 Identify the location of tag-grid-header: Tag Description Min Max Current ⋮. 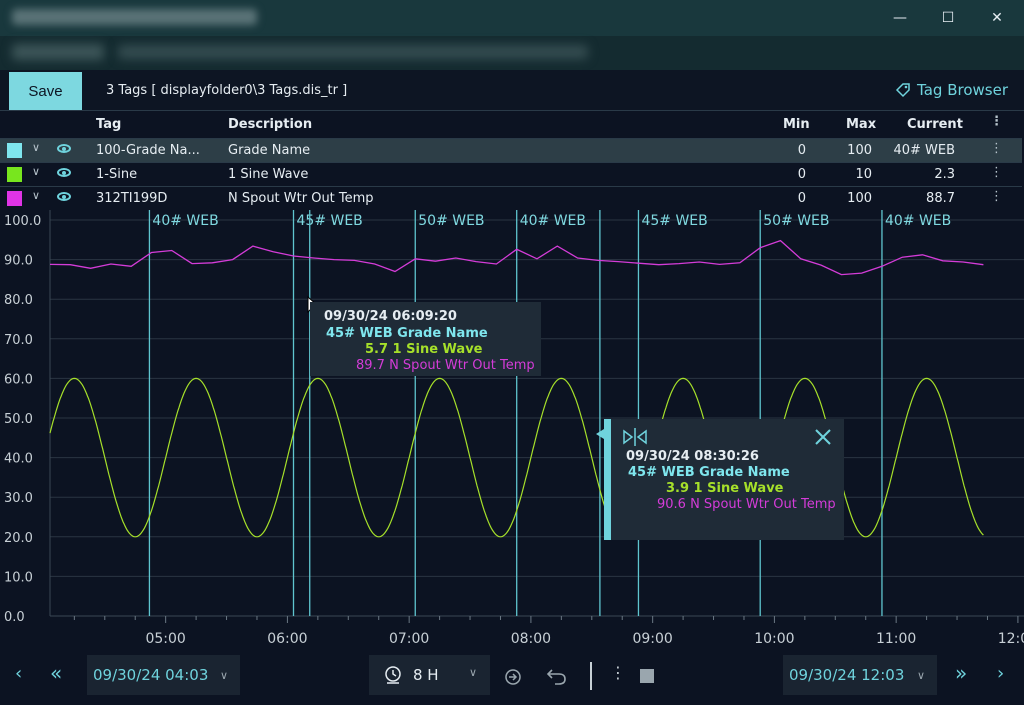
(512, 125).